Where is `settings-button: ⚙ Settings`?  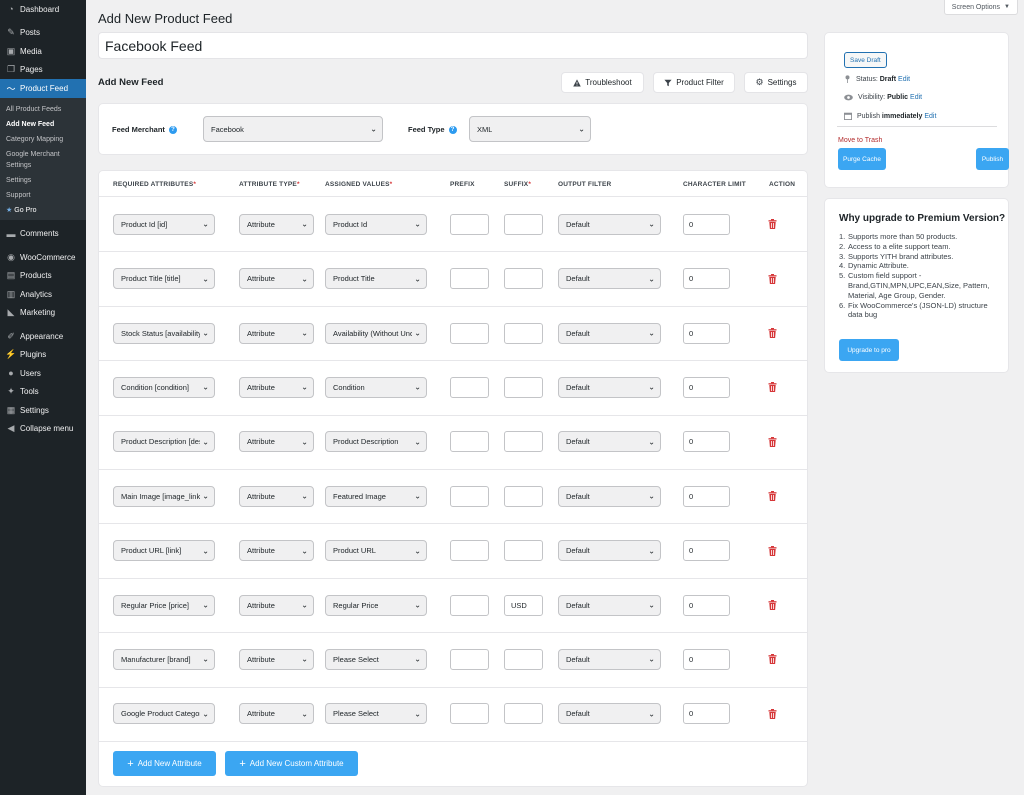
settings-button: ⚙ Settings is located at coordinates (776, 82).